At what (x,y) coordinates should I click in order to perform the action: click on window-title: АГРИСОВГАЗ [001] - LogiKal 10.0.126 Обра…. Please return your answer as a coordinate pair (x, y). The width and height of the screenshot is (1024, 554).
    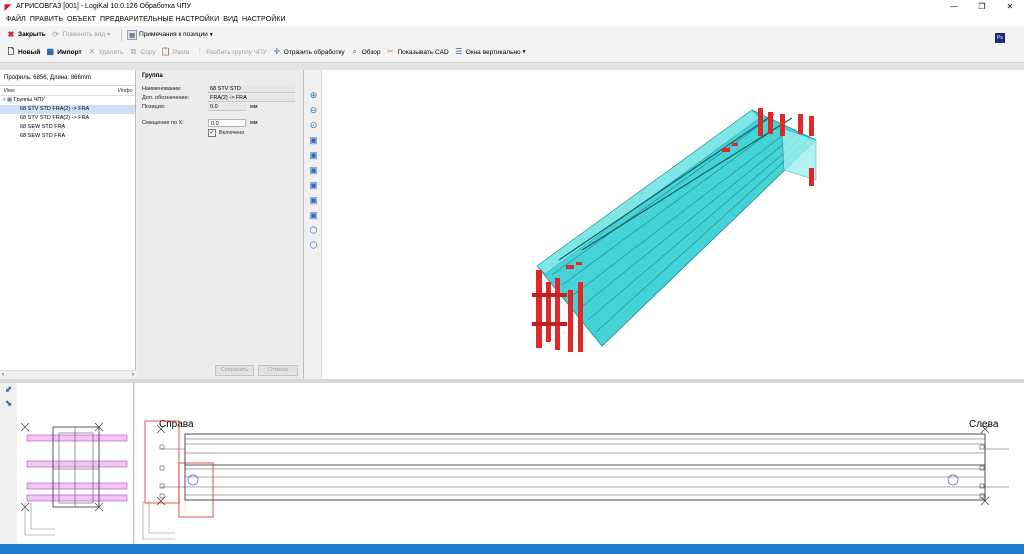
    Looking at the image, I should click on (103, 6).